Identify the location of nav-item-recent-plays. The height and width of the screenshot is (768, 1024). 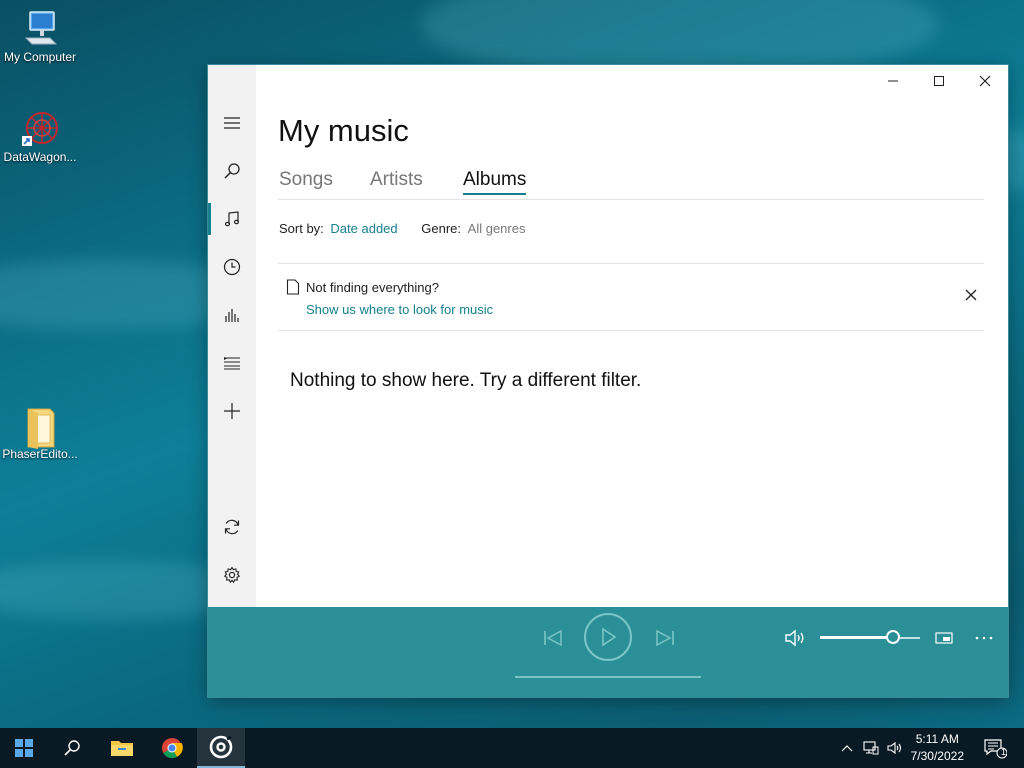
(232, 267).